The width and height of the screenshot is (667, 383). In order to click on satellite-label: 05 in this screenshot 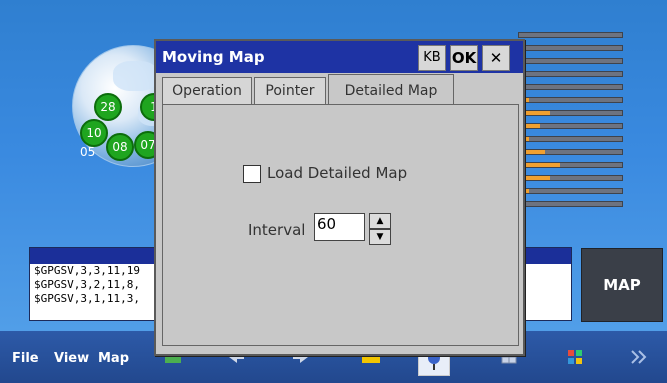, I will do `click(88, 152)`.